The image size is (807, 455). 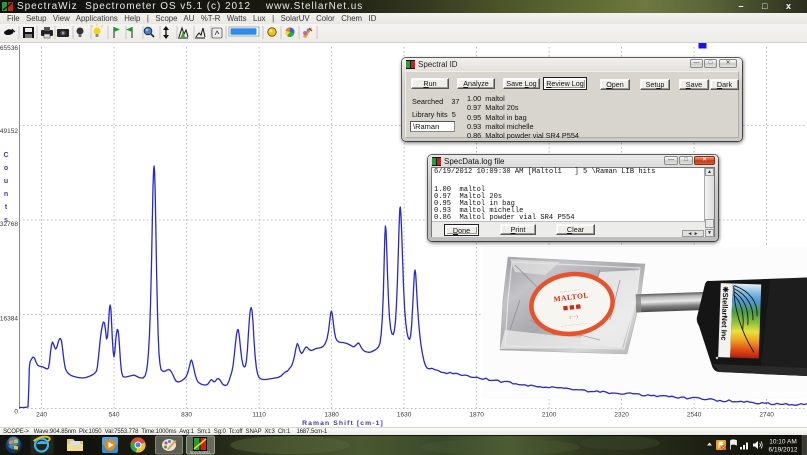 What do you see at coordinates (331, 415) in the screenshot?
I see `svg-text: 1380` at bounding box center [331, 415].